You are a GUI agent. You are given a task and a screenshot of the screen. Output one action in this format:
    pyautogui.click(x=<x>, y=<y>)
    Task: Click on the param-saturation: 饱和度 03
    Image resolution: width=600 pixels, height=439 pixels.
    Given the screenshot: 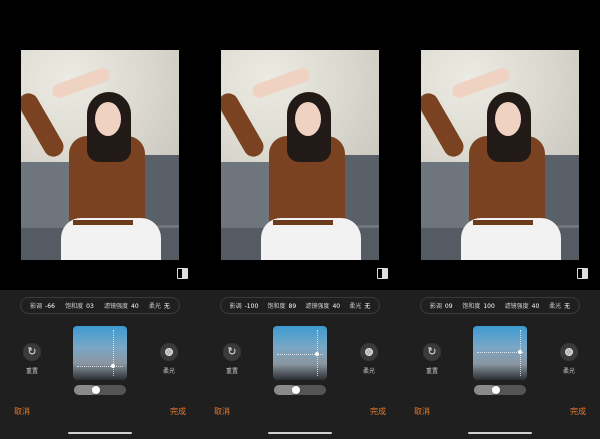 What is the action you would take?
    pyautogui.click(x=79, y=306)
    